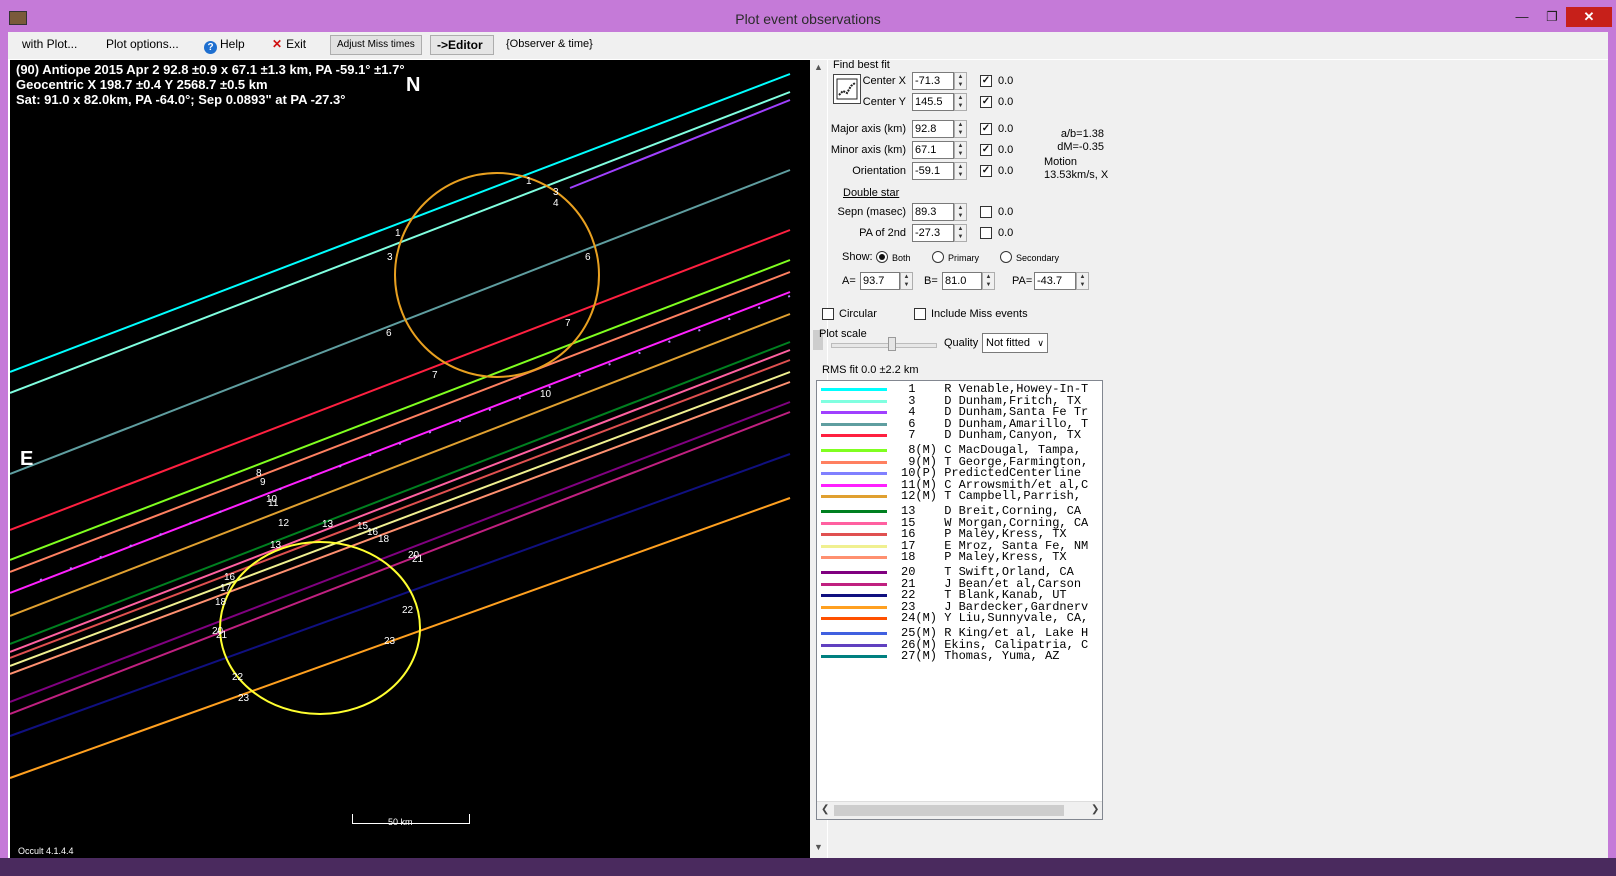 The width and height of the screenshot is (1616, 876). I want to click on major-axis-value: 0.0, so click(1006, 129).